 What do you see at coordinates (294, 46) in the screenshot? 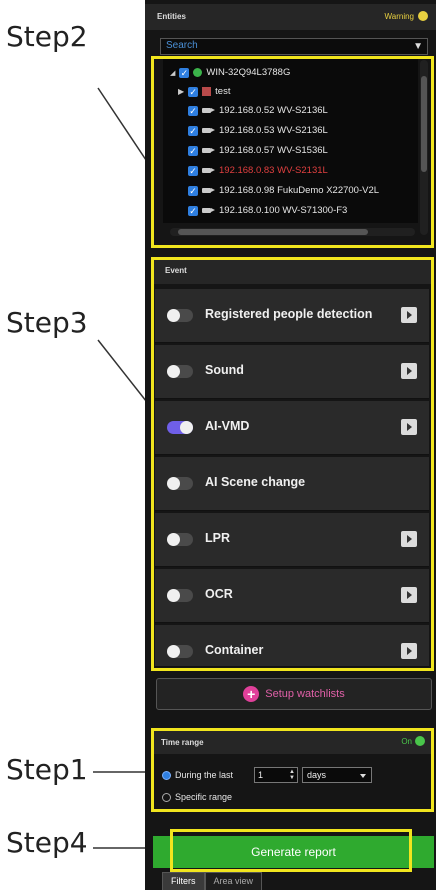
I see `entities-search-input: Search ▼` at bounding box center [294, 46].